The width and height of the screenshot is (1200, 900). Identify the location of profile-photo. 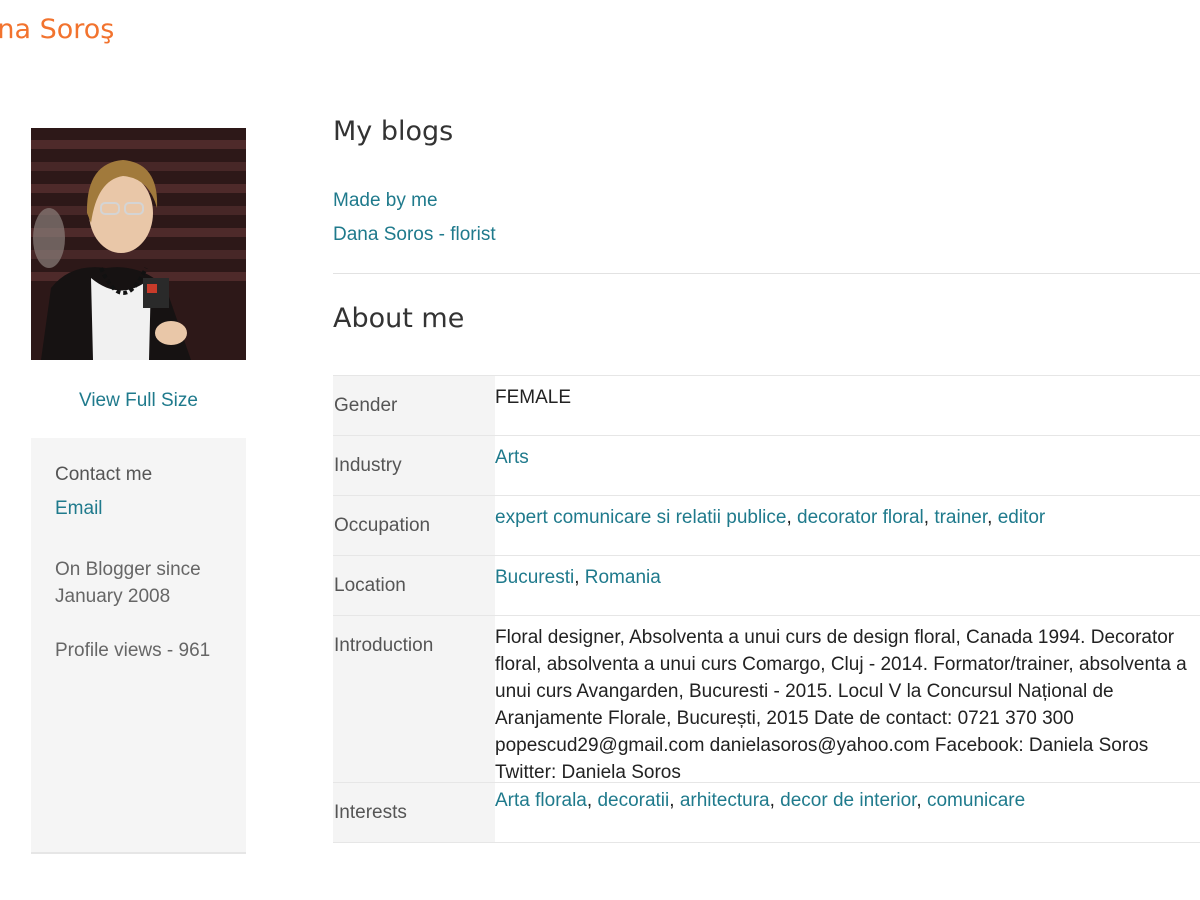
(138, 244).